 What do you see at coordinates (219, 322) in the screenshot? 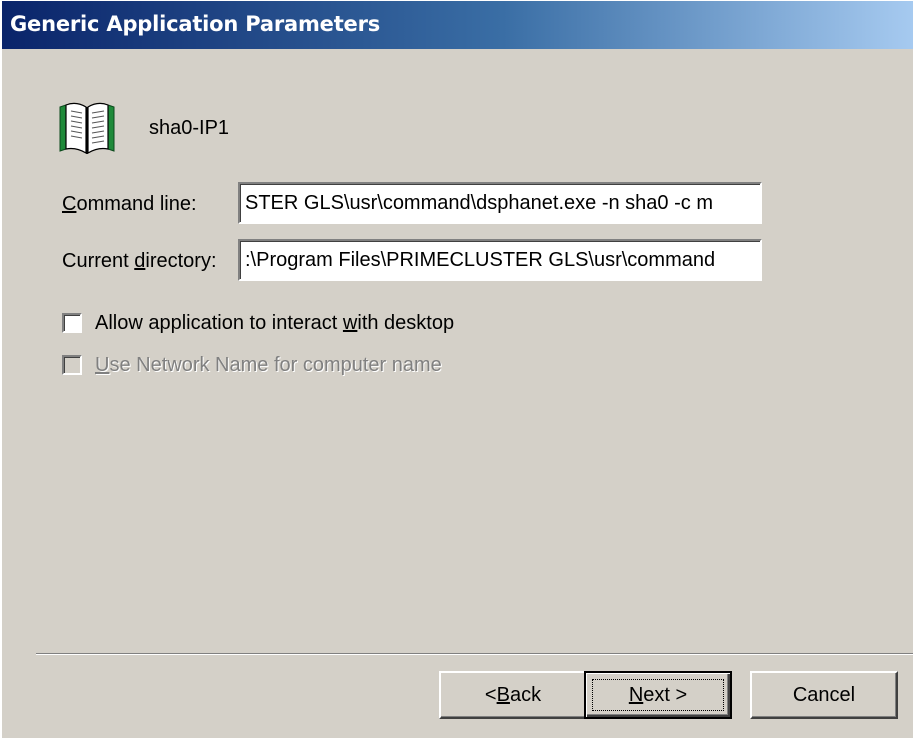
I see `allow-interact-label-pre: Allow application to interact` at bounding box center [219, 322].